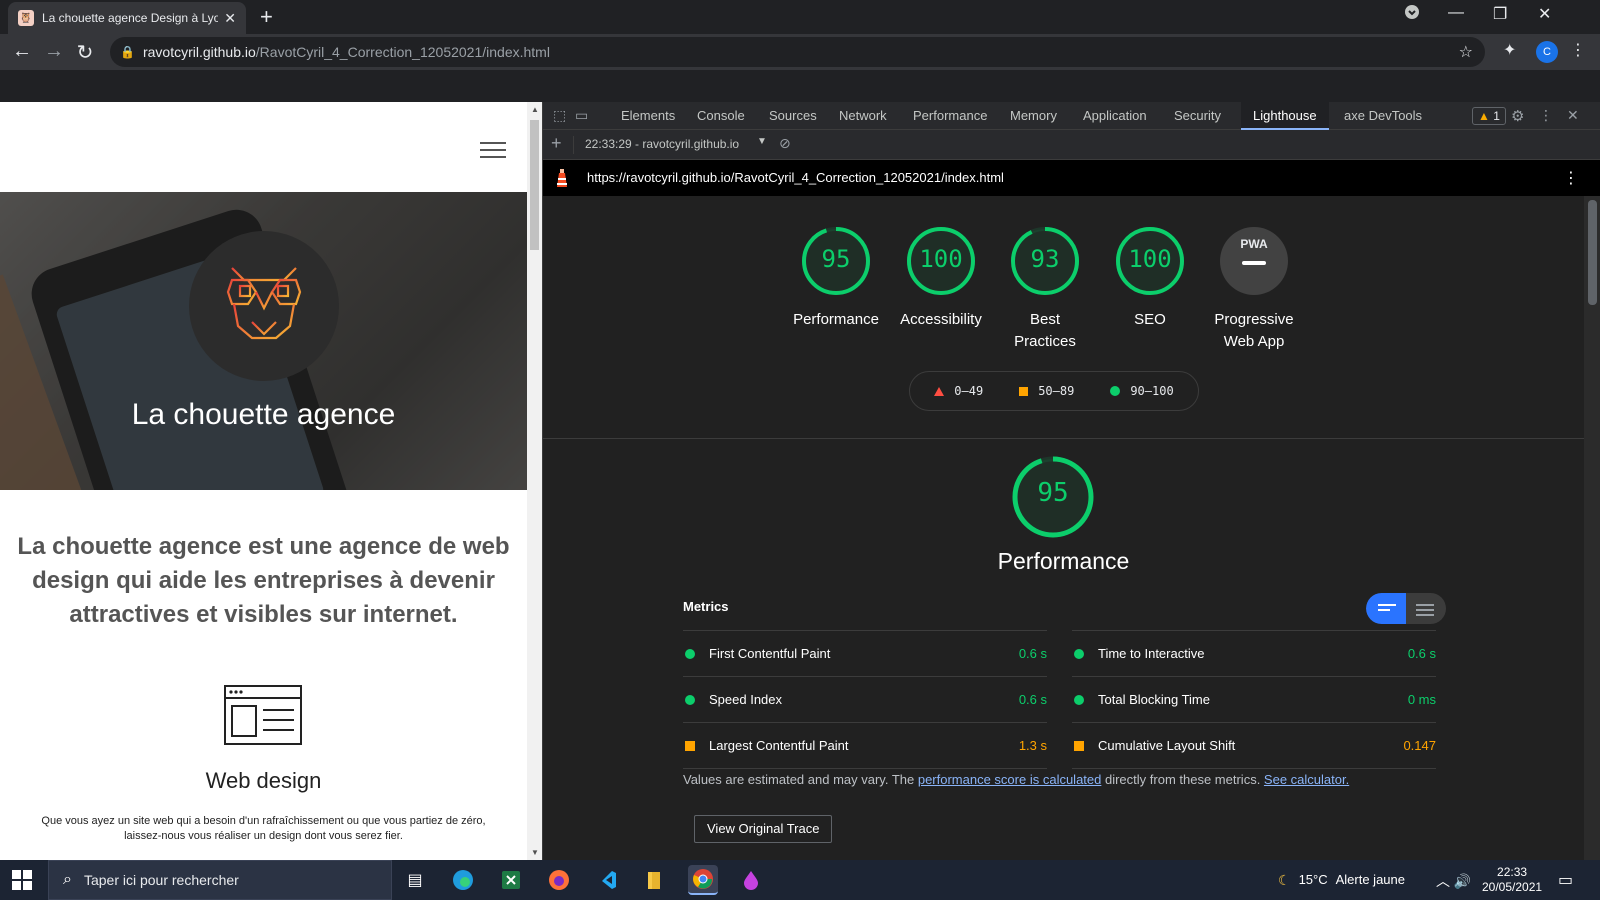  I want to click on chevron-down-icon: ▼, so click(762, 141).